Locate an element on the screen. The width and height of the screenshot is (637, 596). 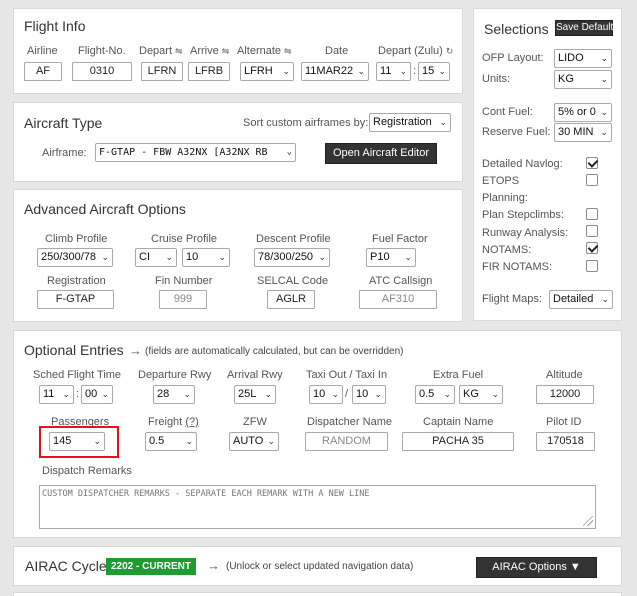
pilot-id-input: 170518 is located at coordinates (565, 441).